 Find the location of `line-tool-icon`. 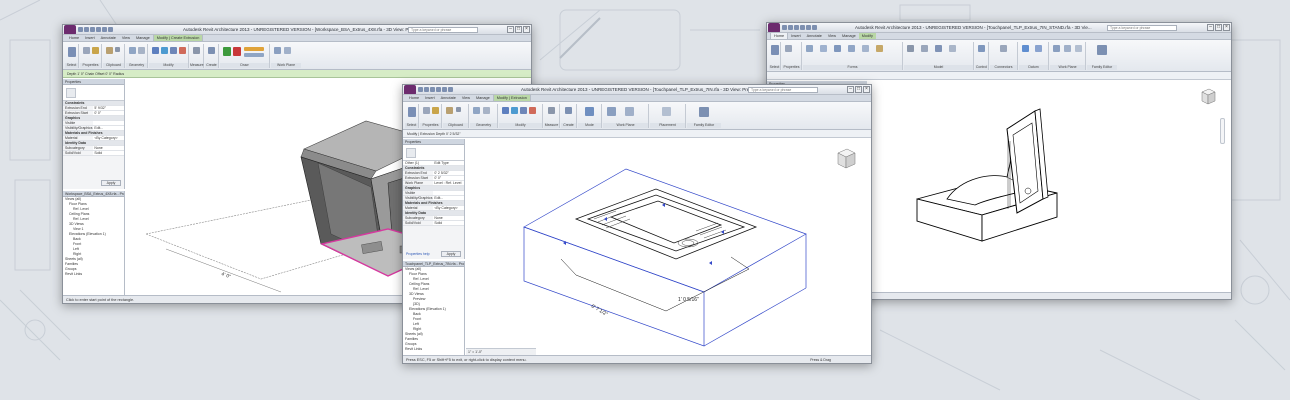

line-tool-icon is located at coordinates (254, 49).